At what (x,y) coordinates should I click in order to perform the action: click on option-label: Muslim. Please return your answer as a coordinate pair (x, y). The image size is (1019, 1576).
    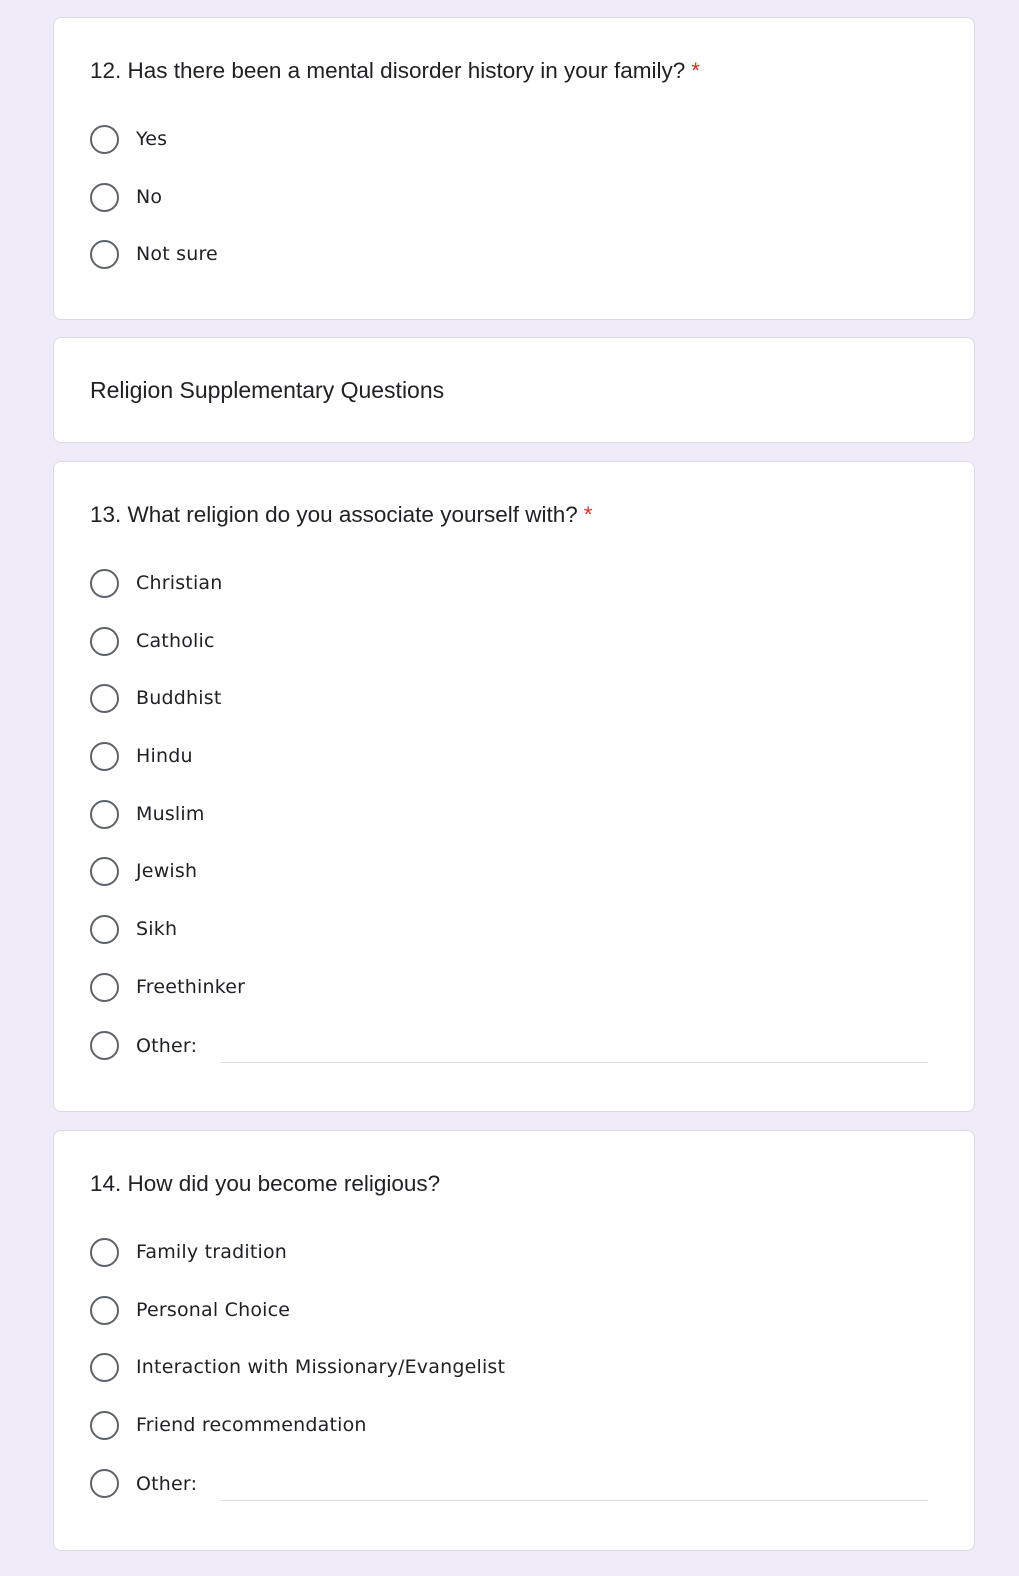
    Looking at the image, I should click on (170, 813).